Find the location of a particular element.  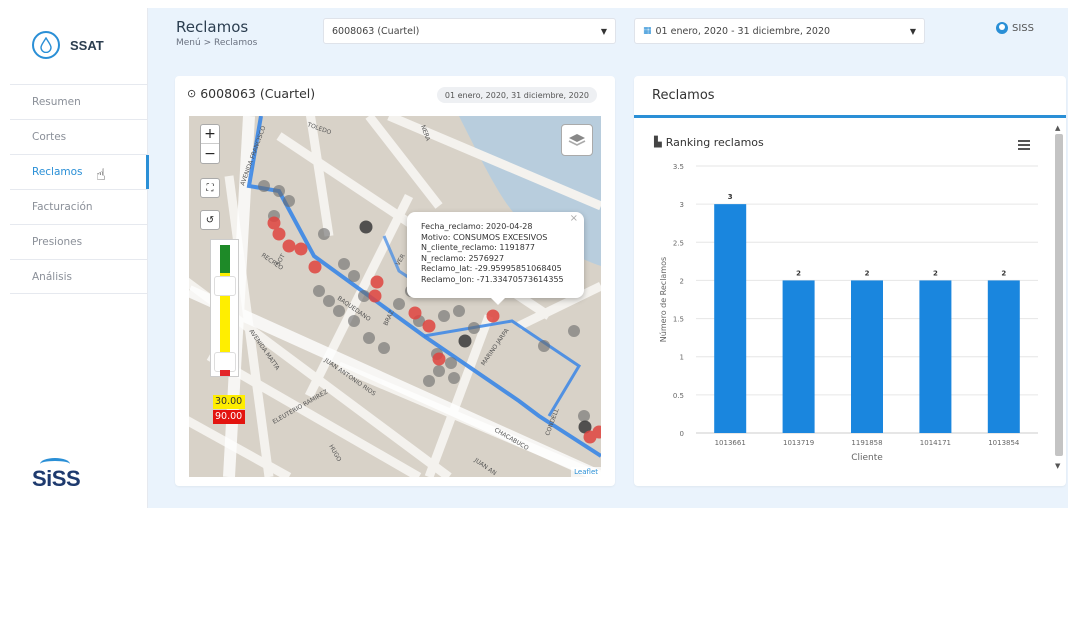

sidebar-item-reclamos: Reclamos ☝ is located at coordinates (79, 171).